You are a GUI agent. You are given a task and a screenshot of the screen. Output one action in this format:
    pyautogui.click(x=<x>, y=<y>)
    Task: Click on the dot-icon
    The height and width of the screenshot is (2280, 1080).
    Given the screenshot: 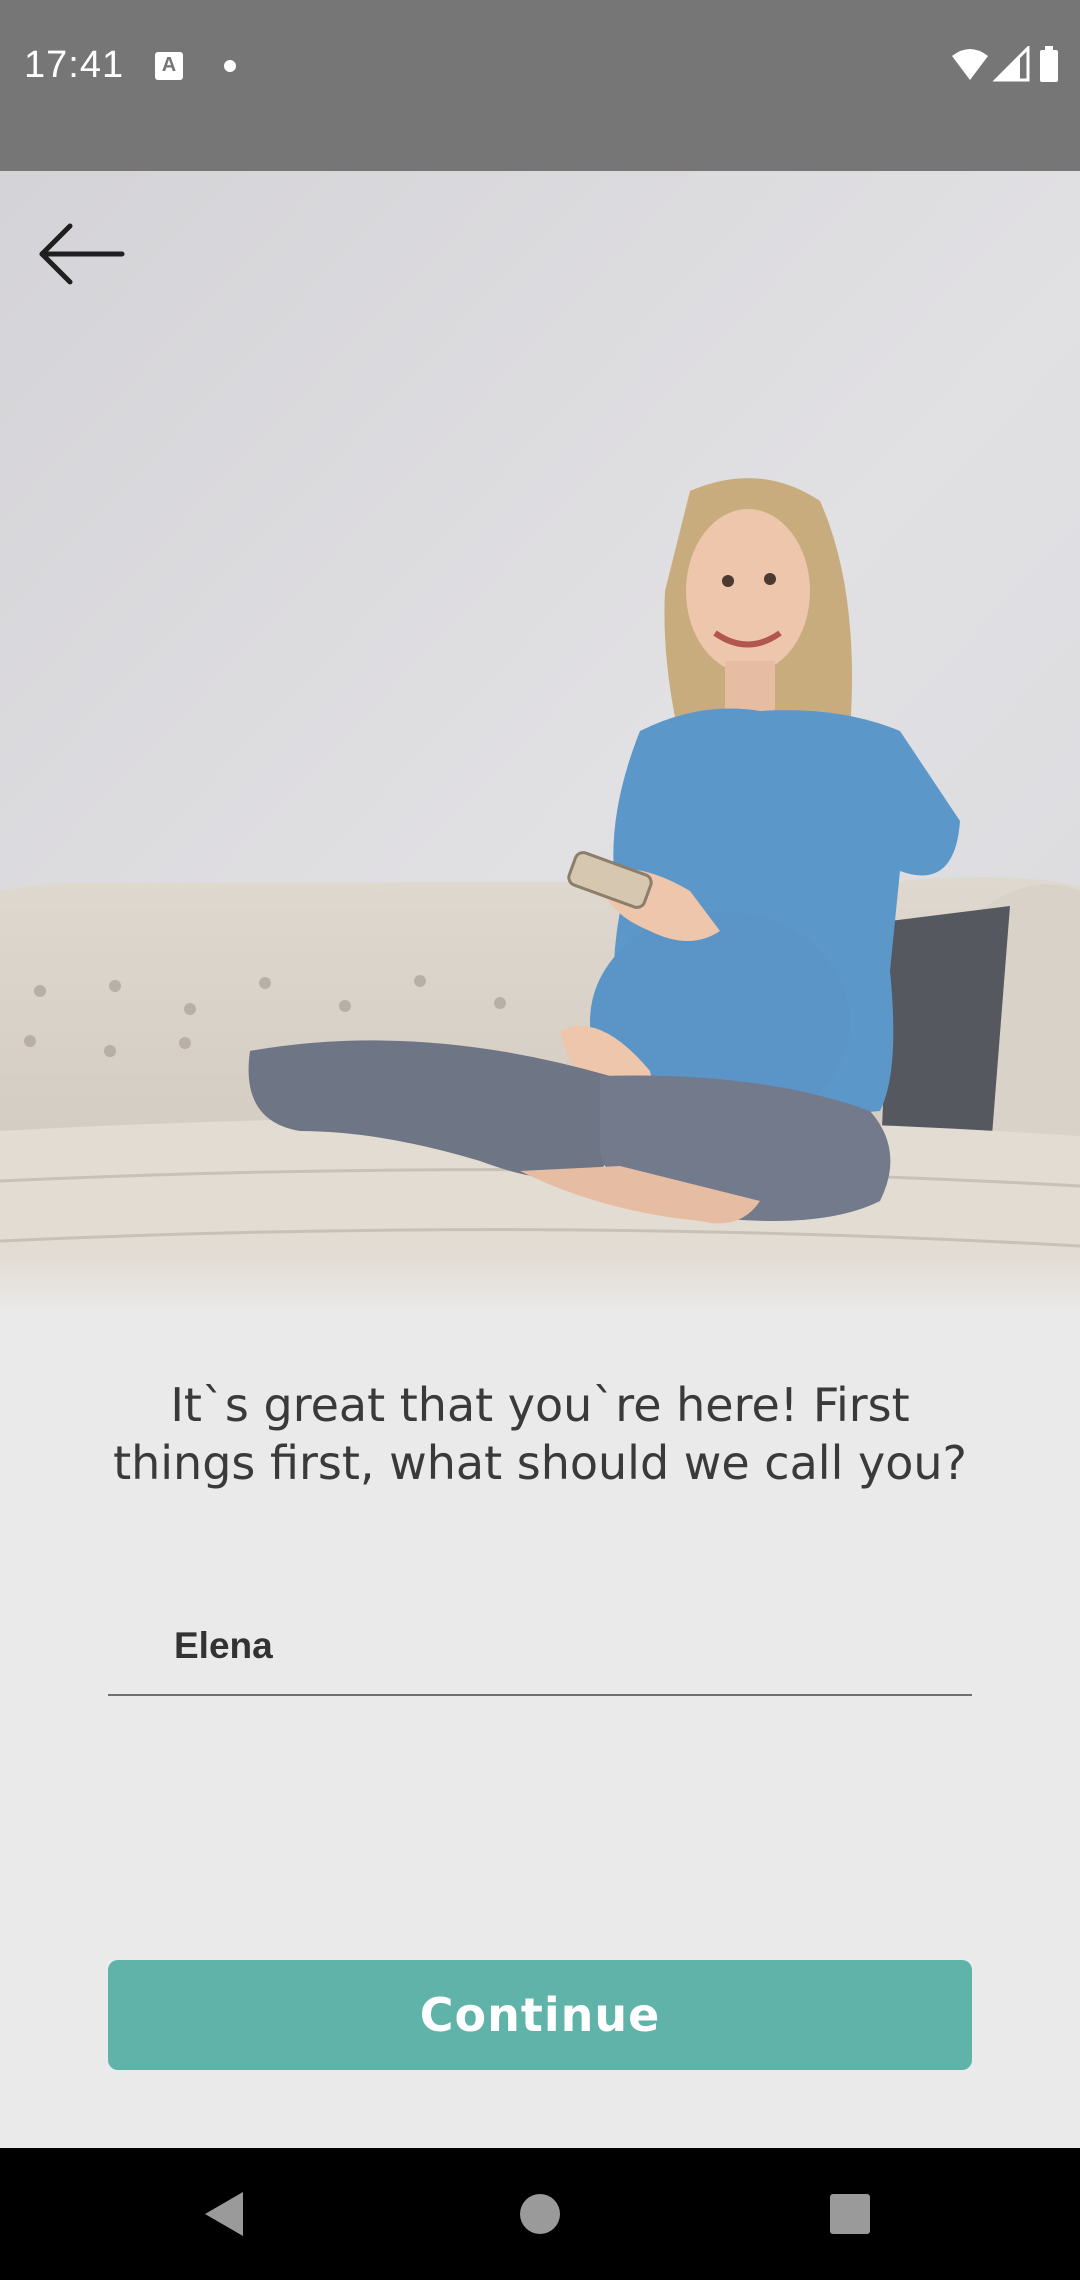 What is the action you would take?
    pyautogui.click(x=230, y=66)
    